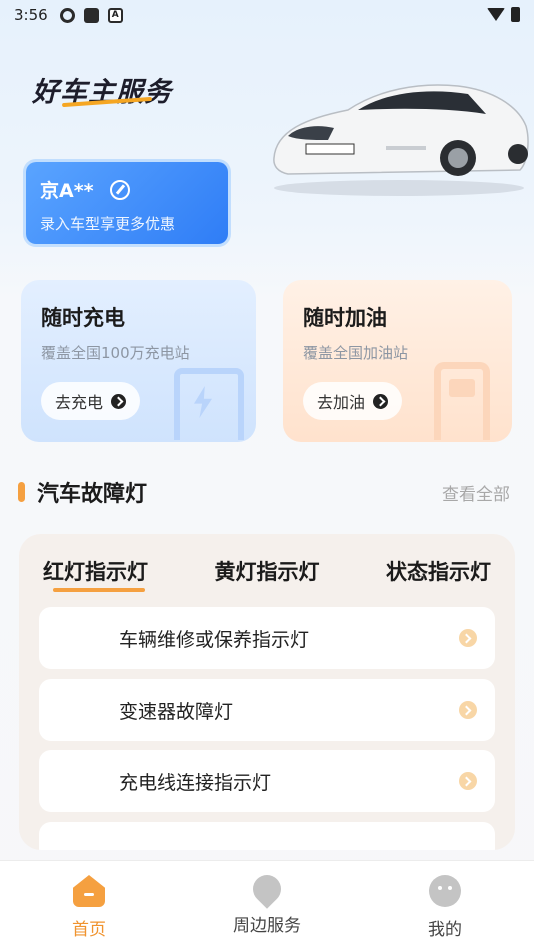  I want to click on bottom-nav: 首页 周边服务 我的, so click(267, 905).